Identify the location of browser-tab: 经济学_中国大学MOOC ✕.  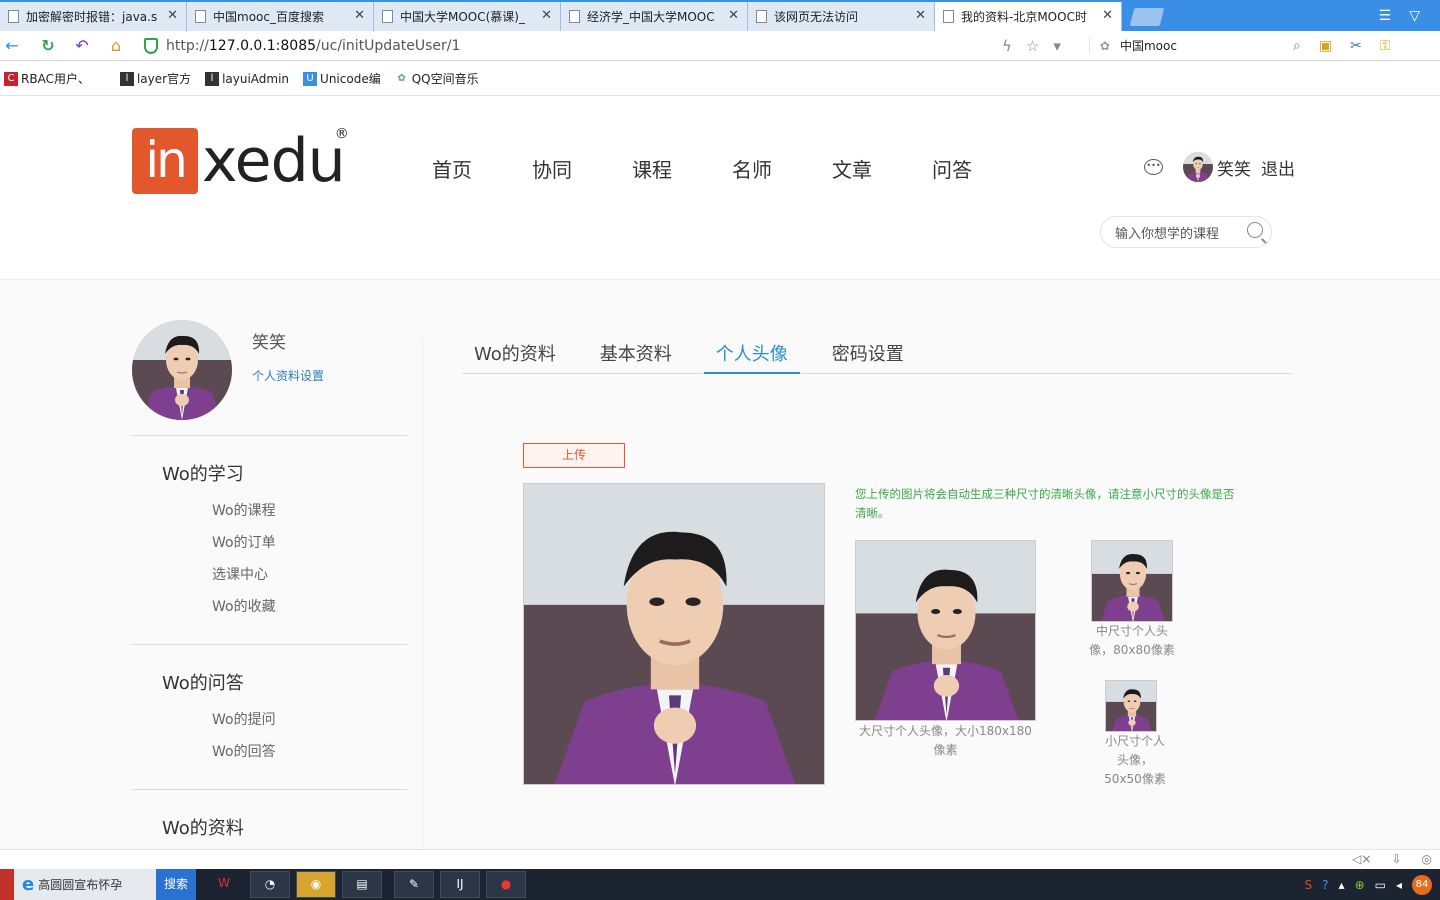
(654, 16).